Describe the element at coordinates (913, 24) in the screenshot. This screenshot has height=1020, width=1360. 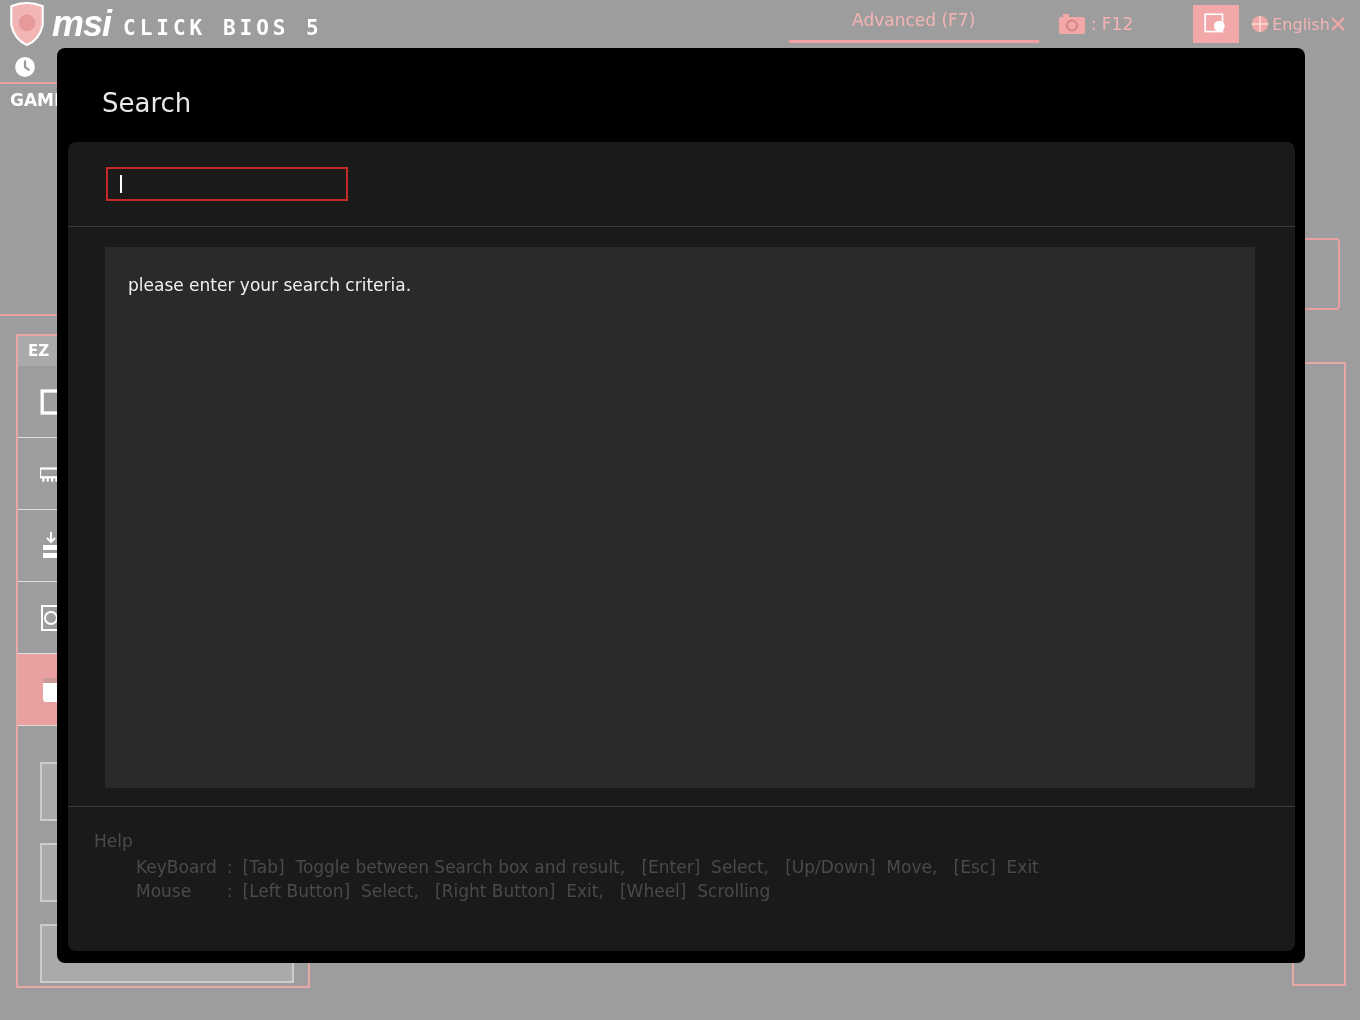
I see `advanced-mode-tab: Advanced (F7)` at that location.